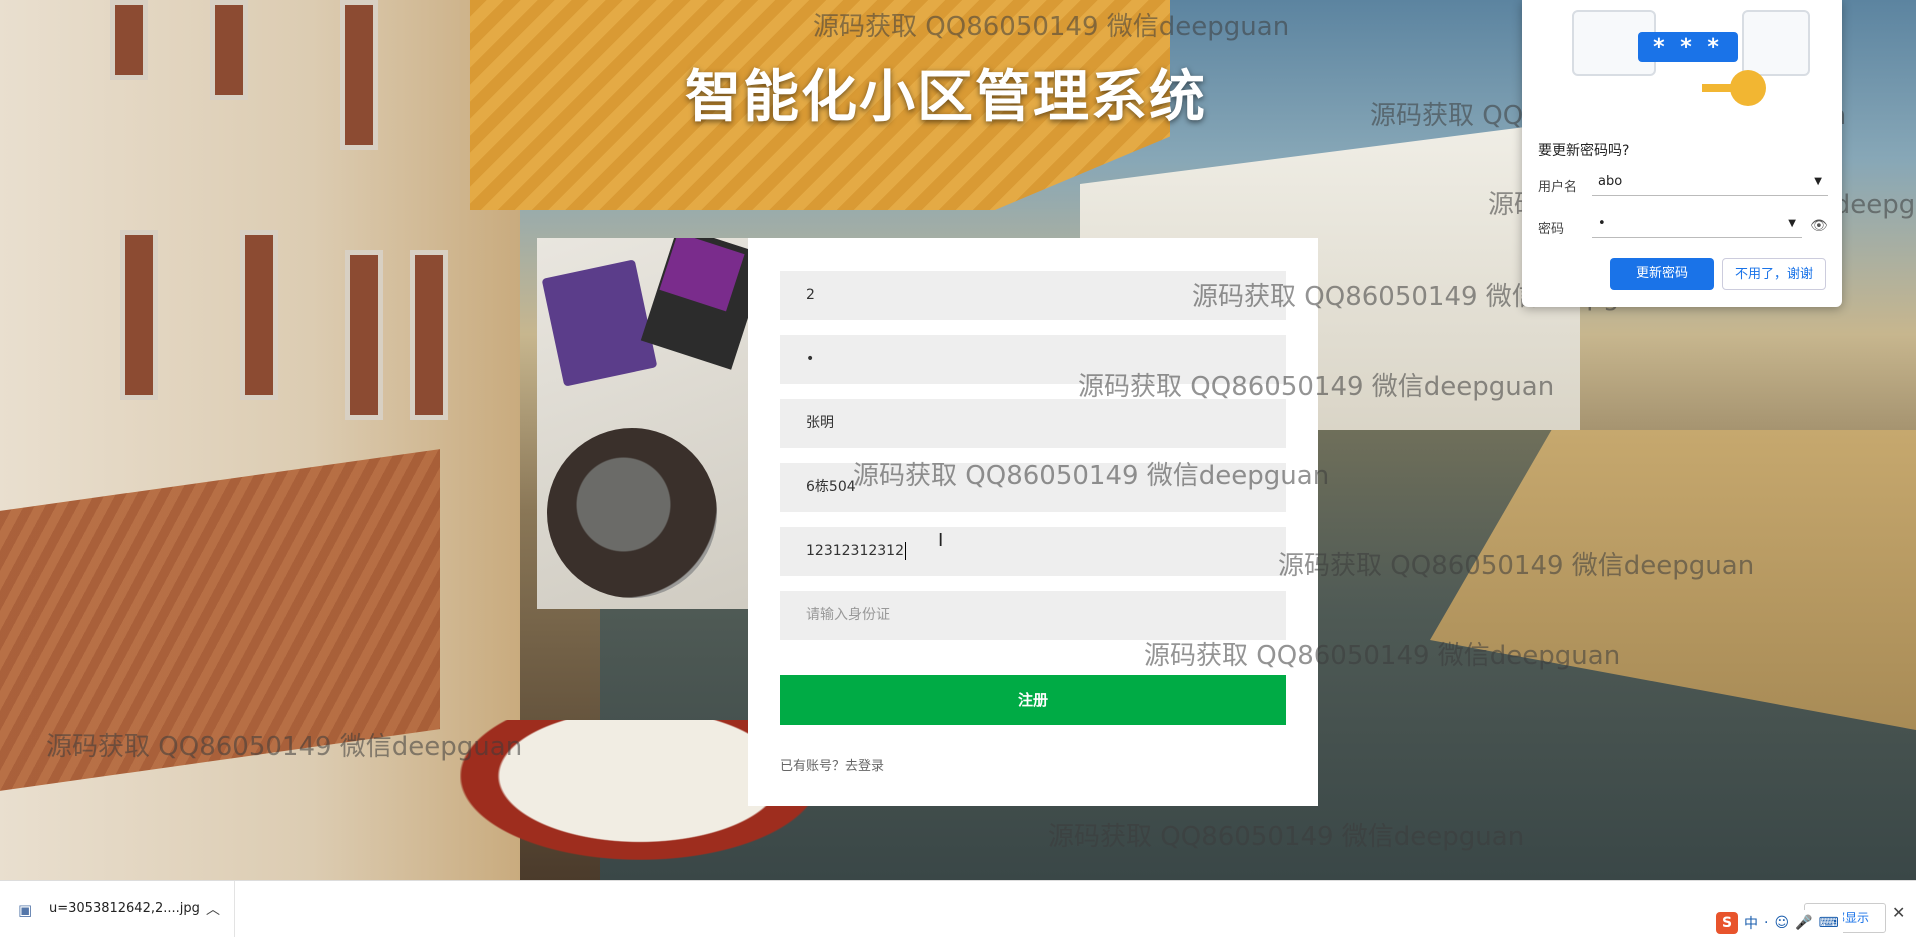  I want to click on phone-field-value: 12312312312, so click(855, 551).